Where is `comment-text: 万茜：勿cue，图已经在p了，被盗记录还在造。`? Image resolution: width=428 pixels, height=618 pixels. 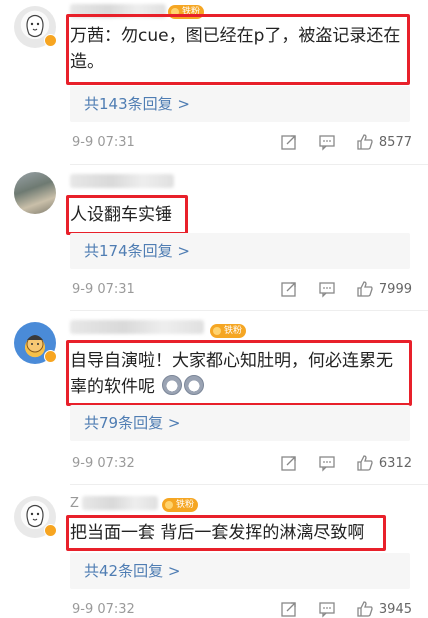
comment-text: 万茜：勿cue，图已经在p了，被盗记录还在造。 is located at coordinates (235, 49).